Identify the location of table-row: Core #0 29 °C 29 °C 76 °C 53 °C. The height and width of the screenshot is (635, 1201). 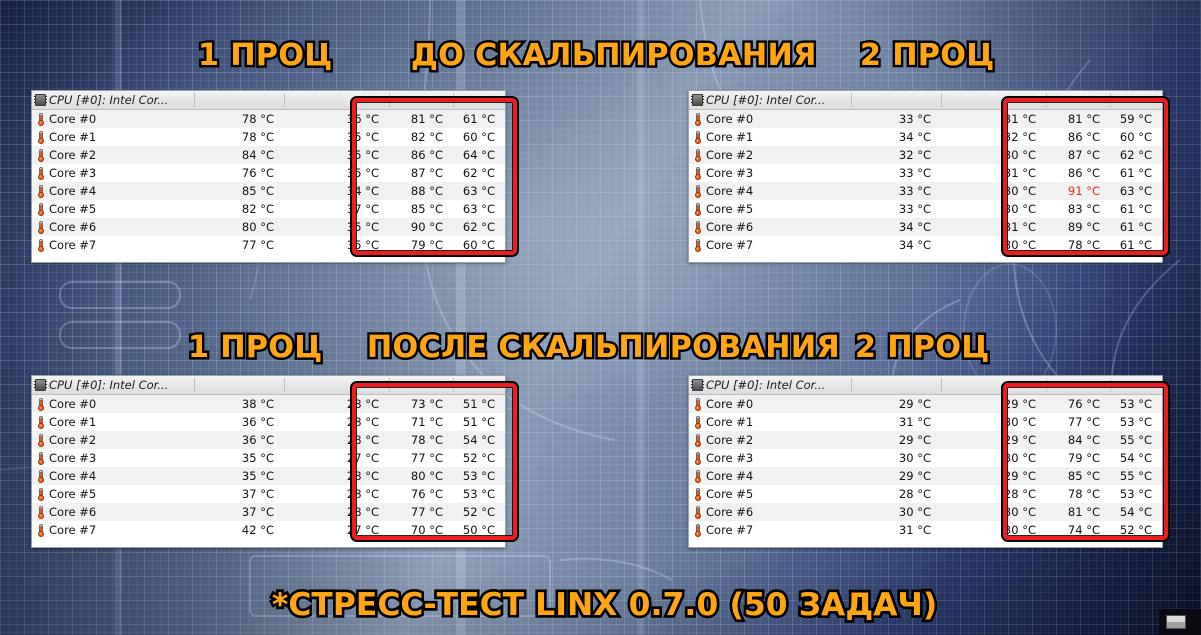
(925, 404).